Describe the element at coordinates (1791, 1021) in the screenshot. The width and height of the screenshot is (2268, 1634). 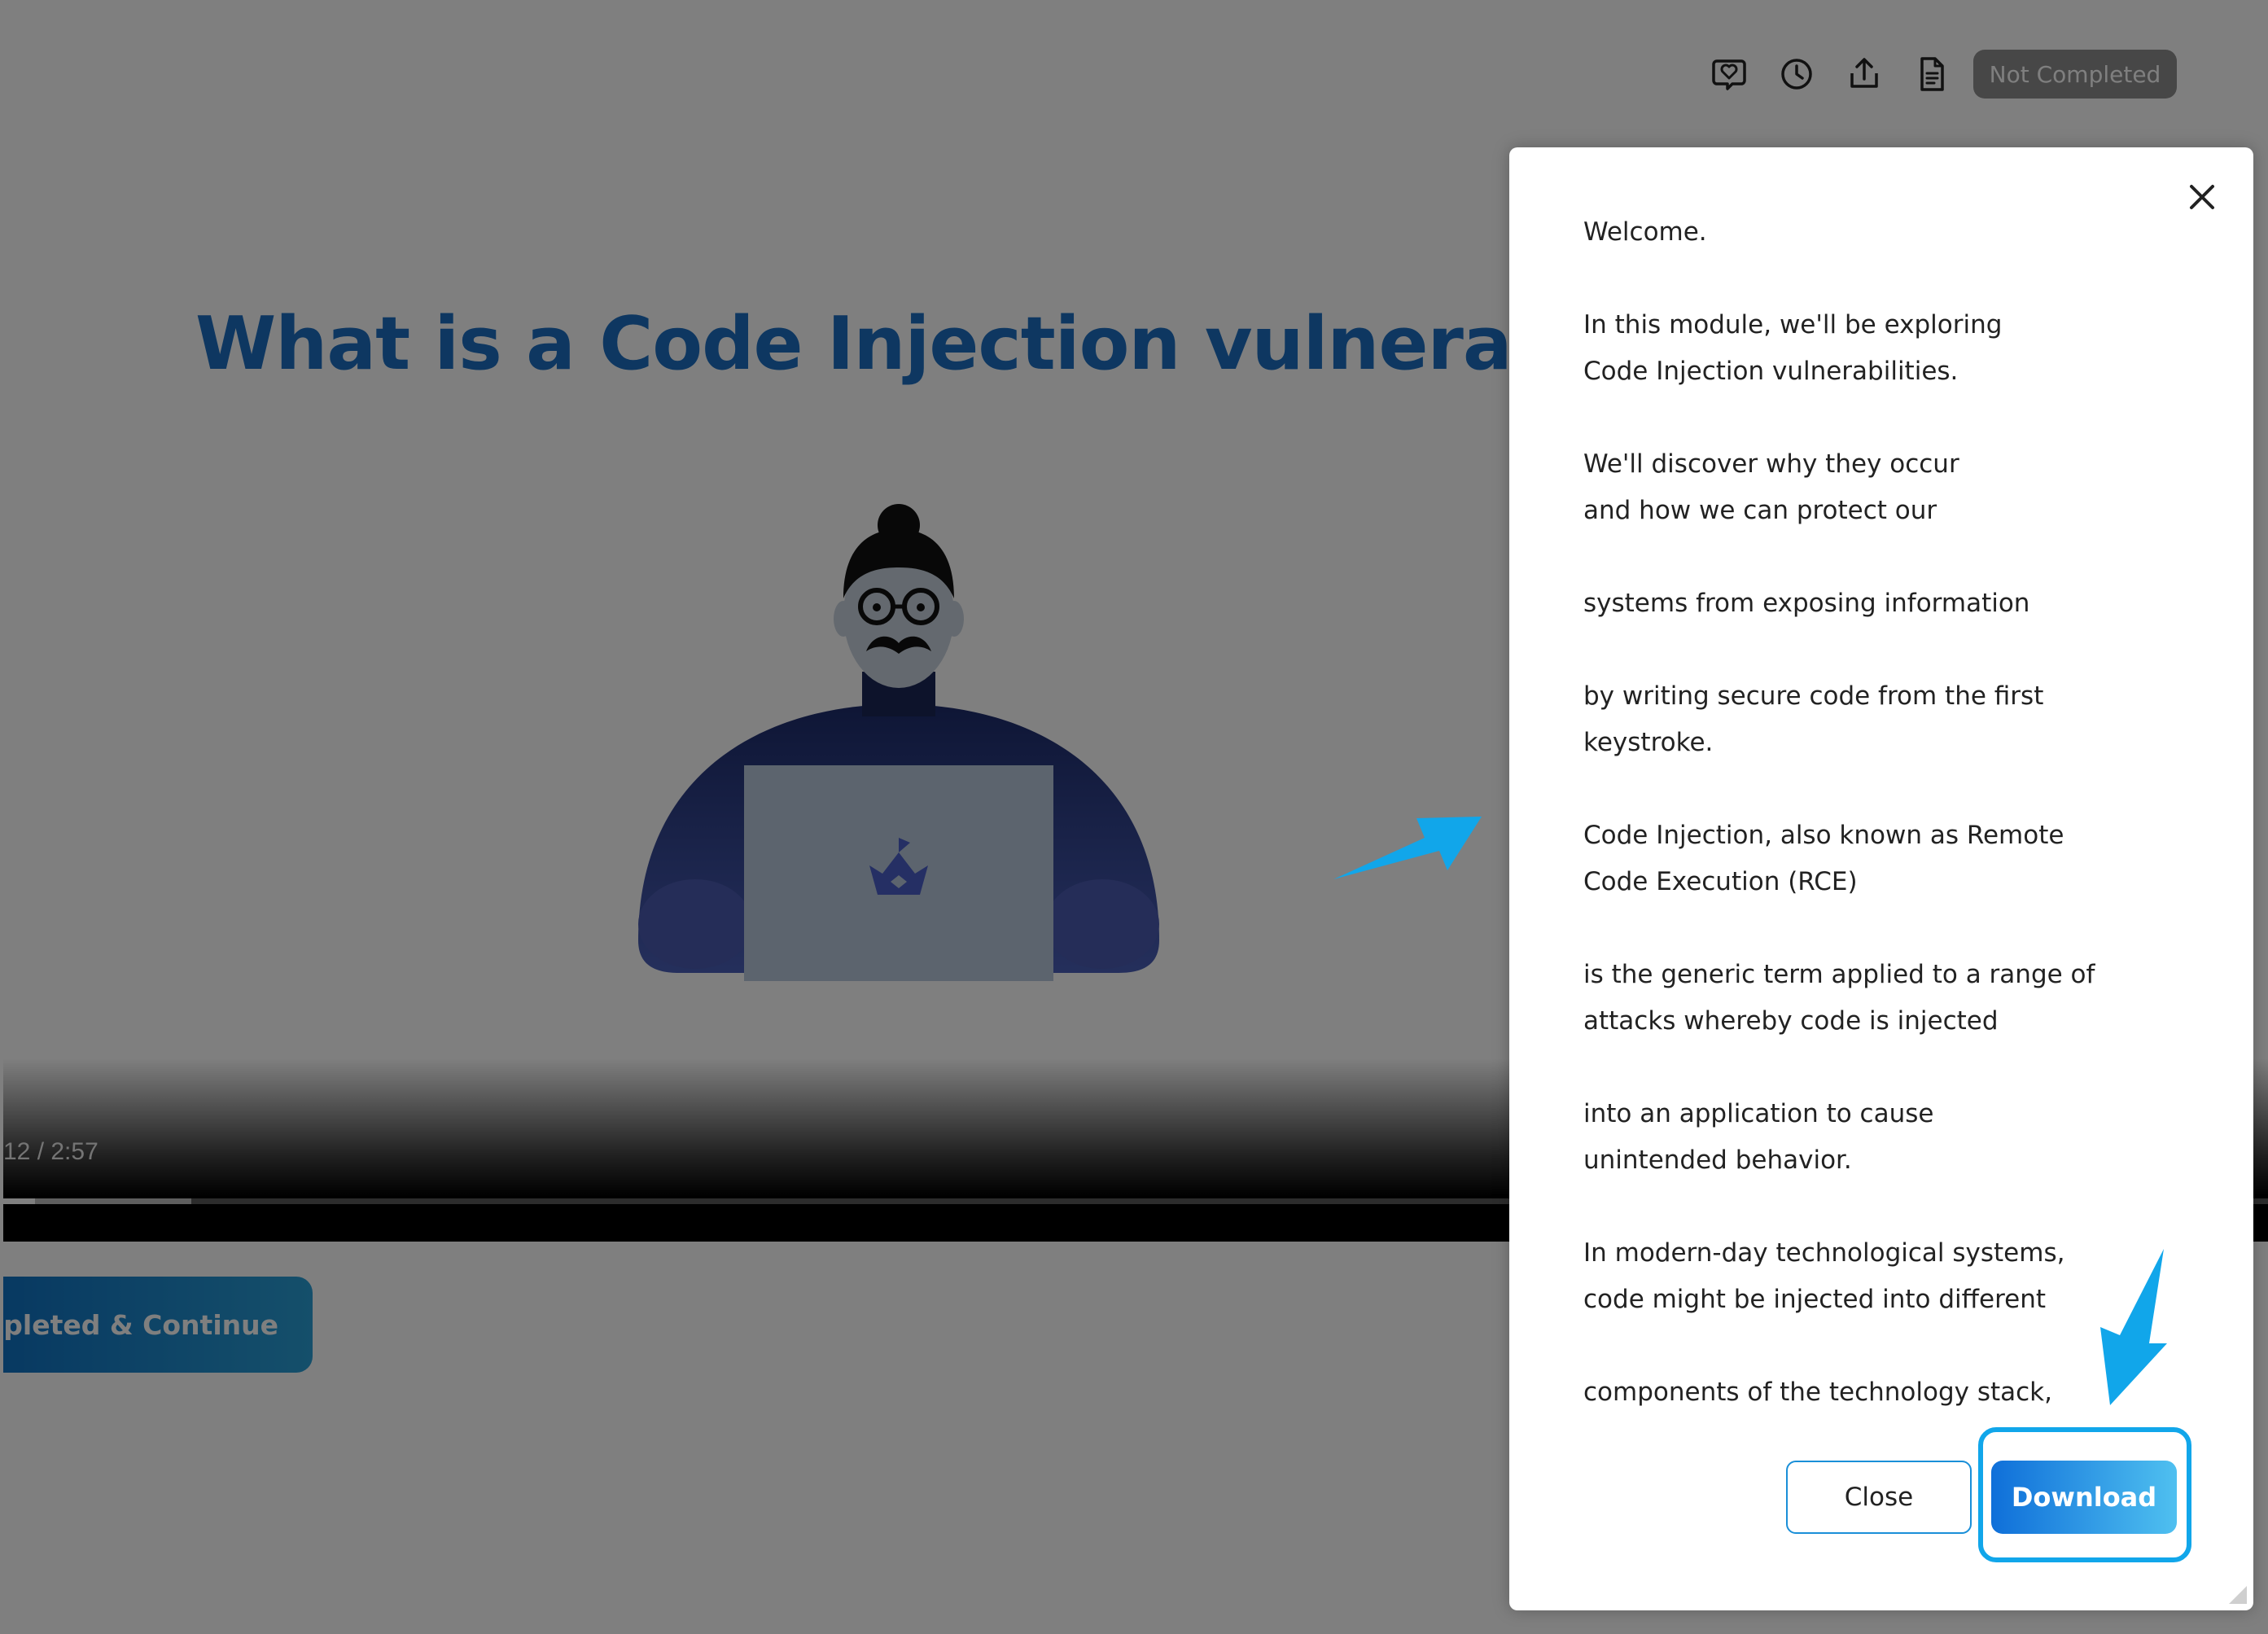
I see `transcript-line: attacks whereby code is injected` at that location.